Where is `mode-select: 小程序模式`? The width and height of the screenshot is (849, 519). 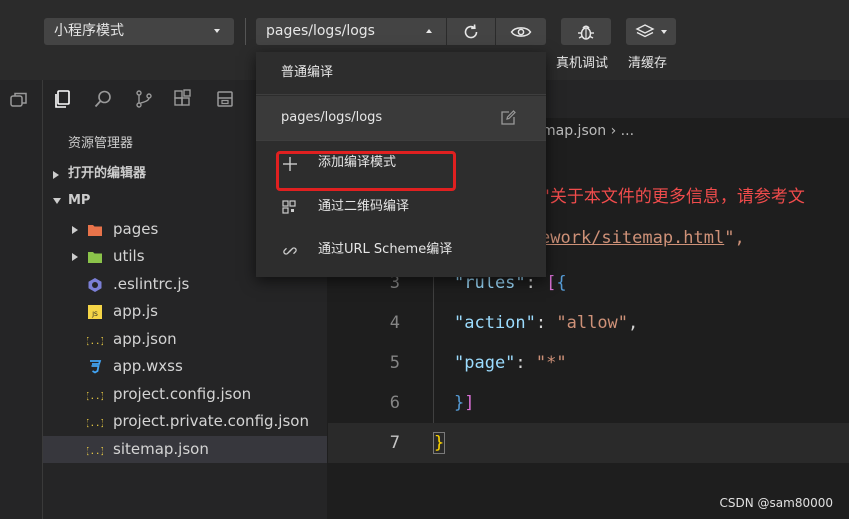
mode-select: 小程序模式 is located at coordinates (139, 31).